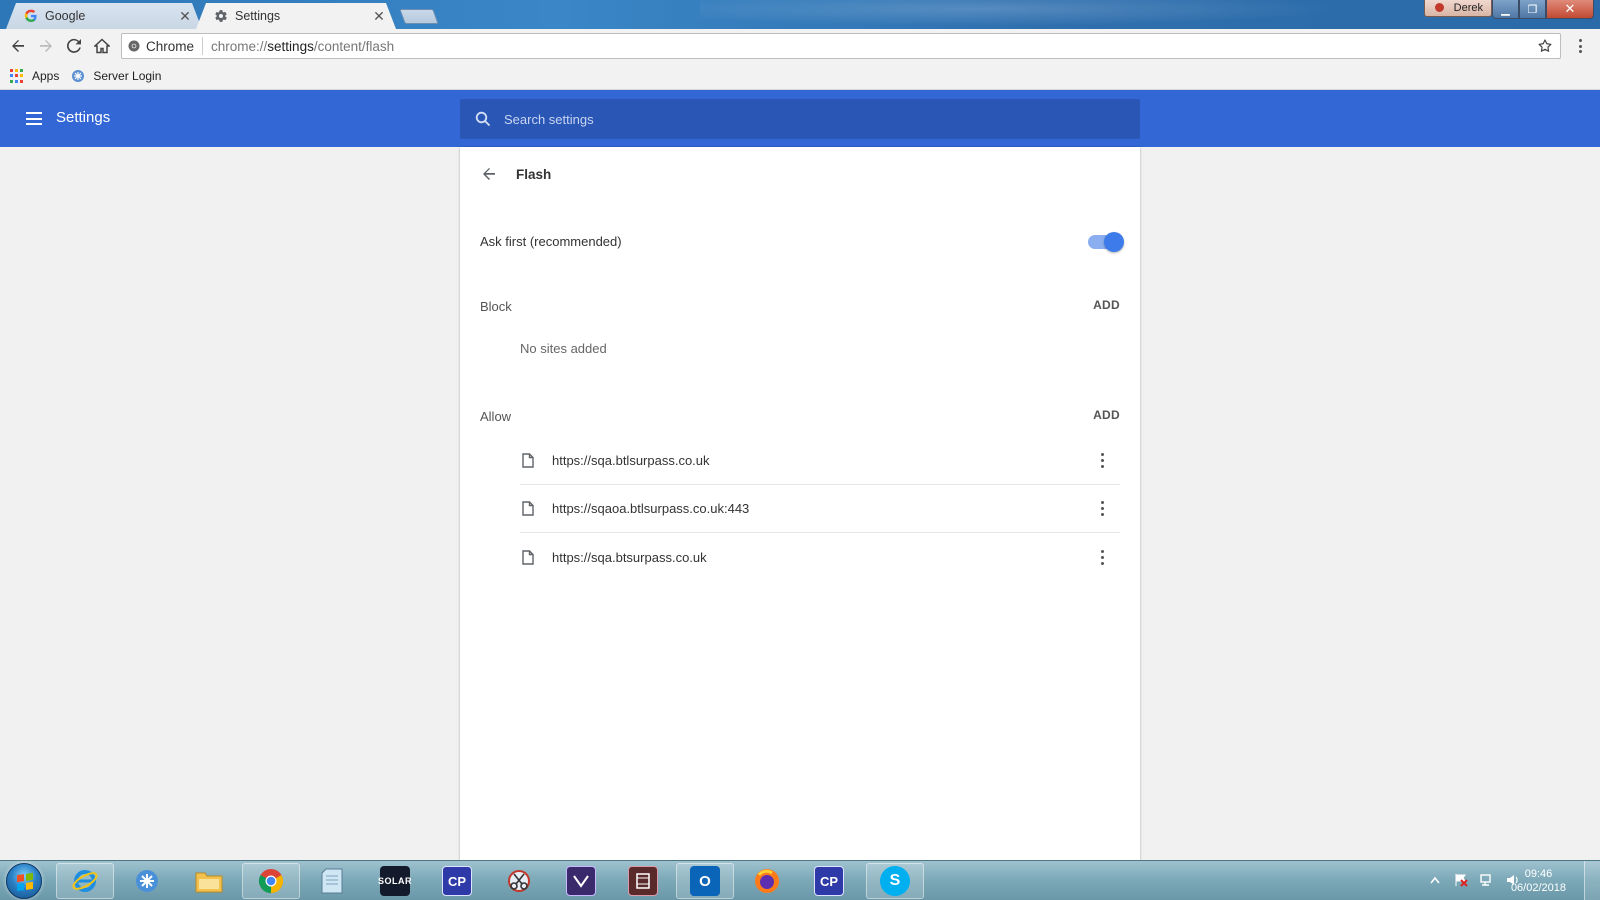 This screenshot has height=900, width=1600. What do you see at coordinates (271, 881) in the screenshot?
I see `taskbar-chrome` at bounding box center [271, 881].